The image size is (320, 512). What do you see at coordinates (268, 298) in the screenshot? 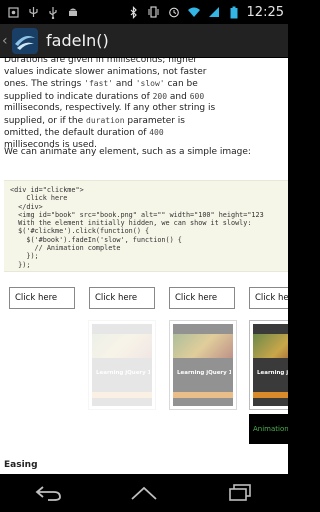
I see `click-here-button-4: Click here` at bounding box center [268, 298].